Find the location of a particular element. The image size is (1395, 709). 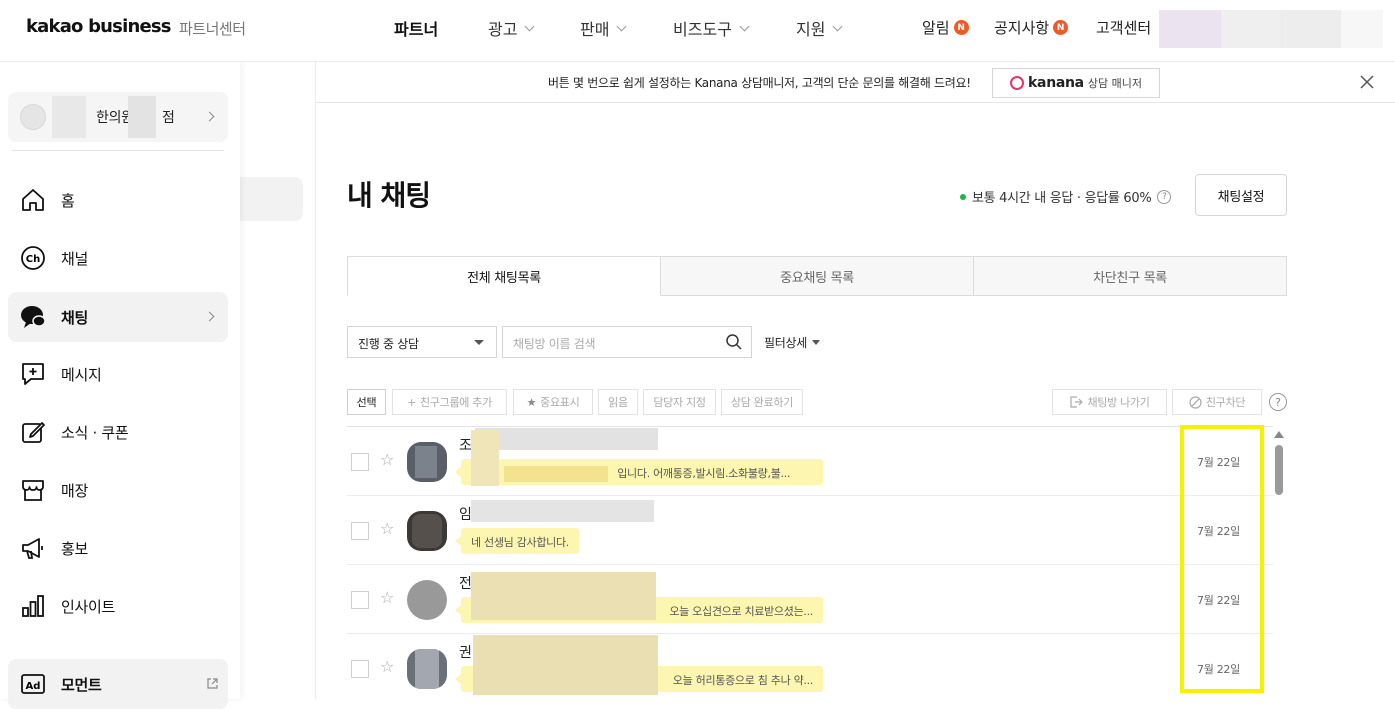

add-to-group-button: + 친구그룹에 추가 is located at coordinates (449, 402).